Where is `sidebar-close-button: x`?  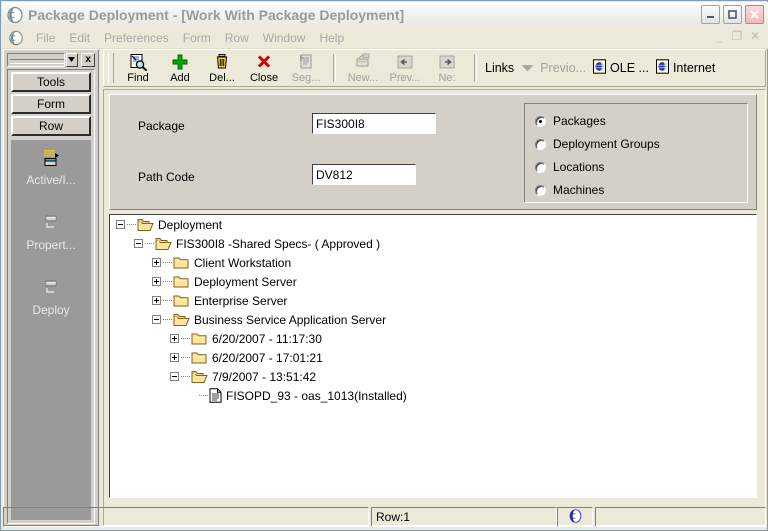 sidebar-close-button: x is located at coordinates (88, 59).